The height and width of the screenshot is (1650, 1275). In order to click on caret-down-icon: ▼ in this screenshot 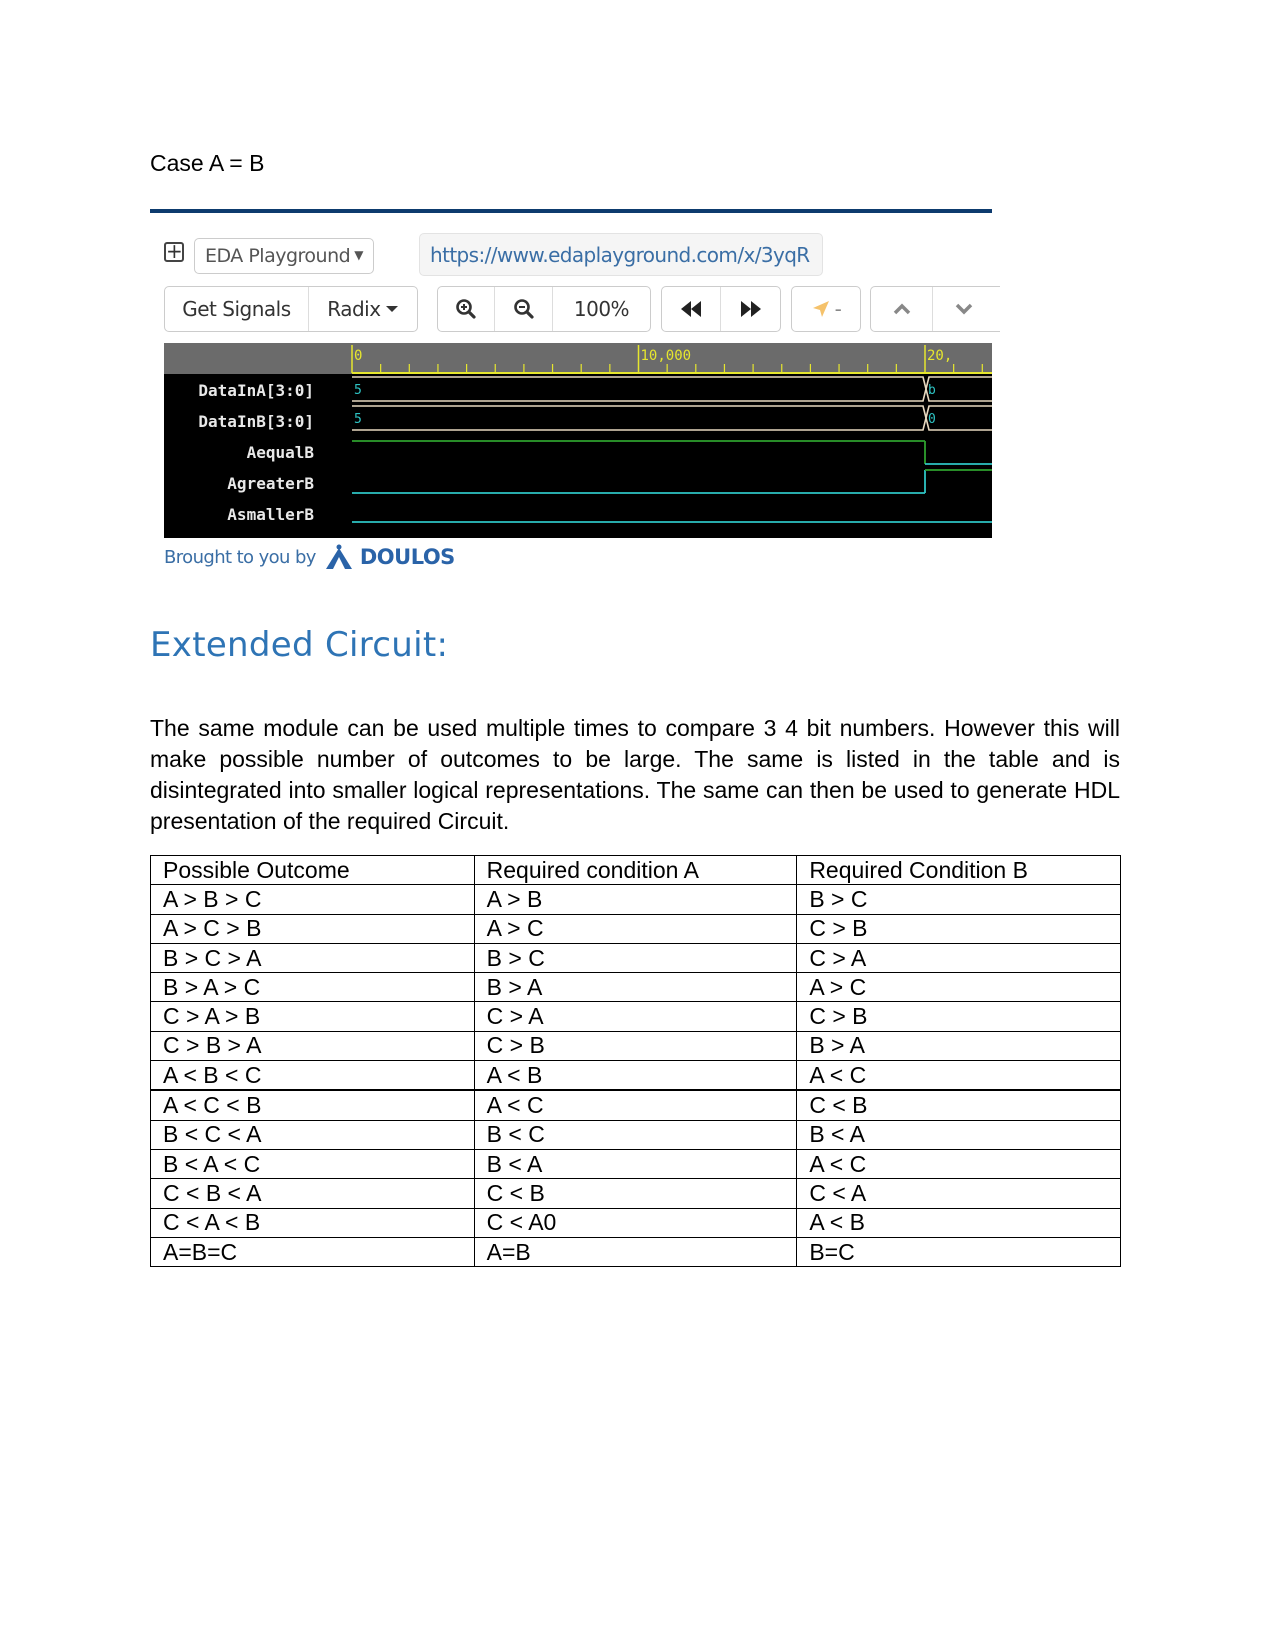, I will do `click(358, 255)`.